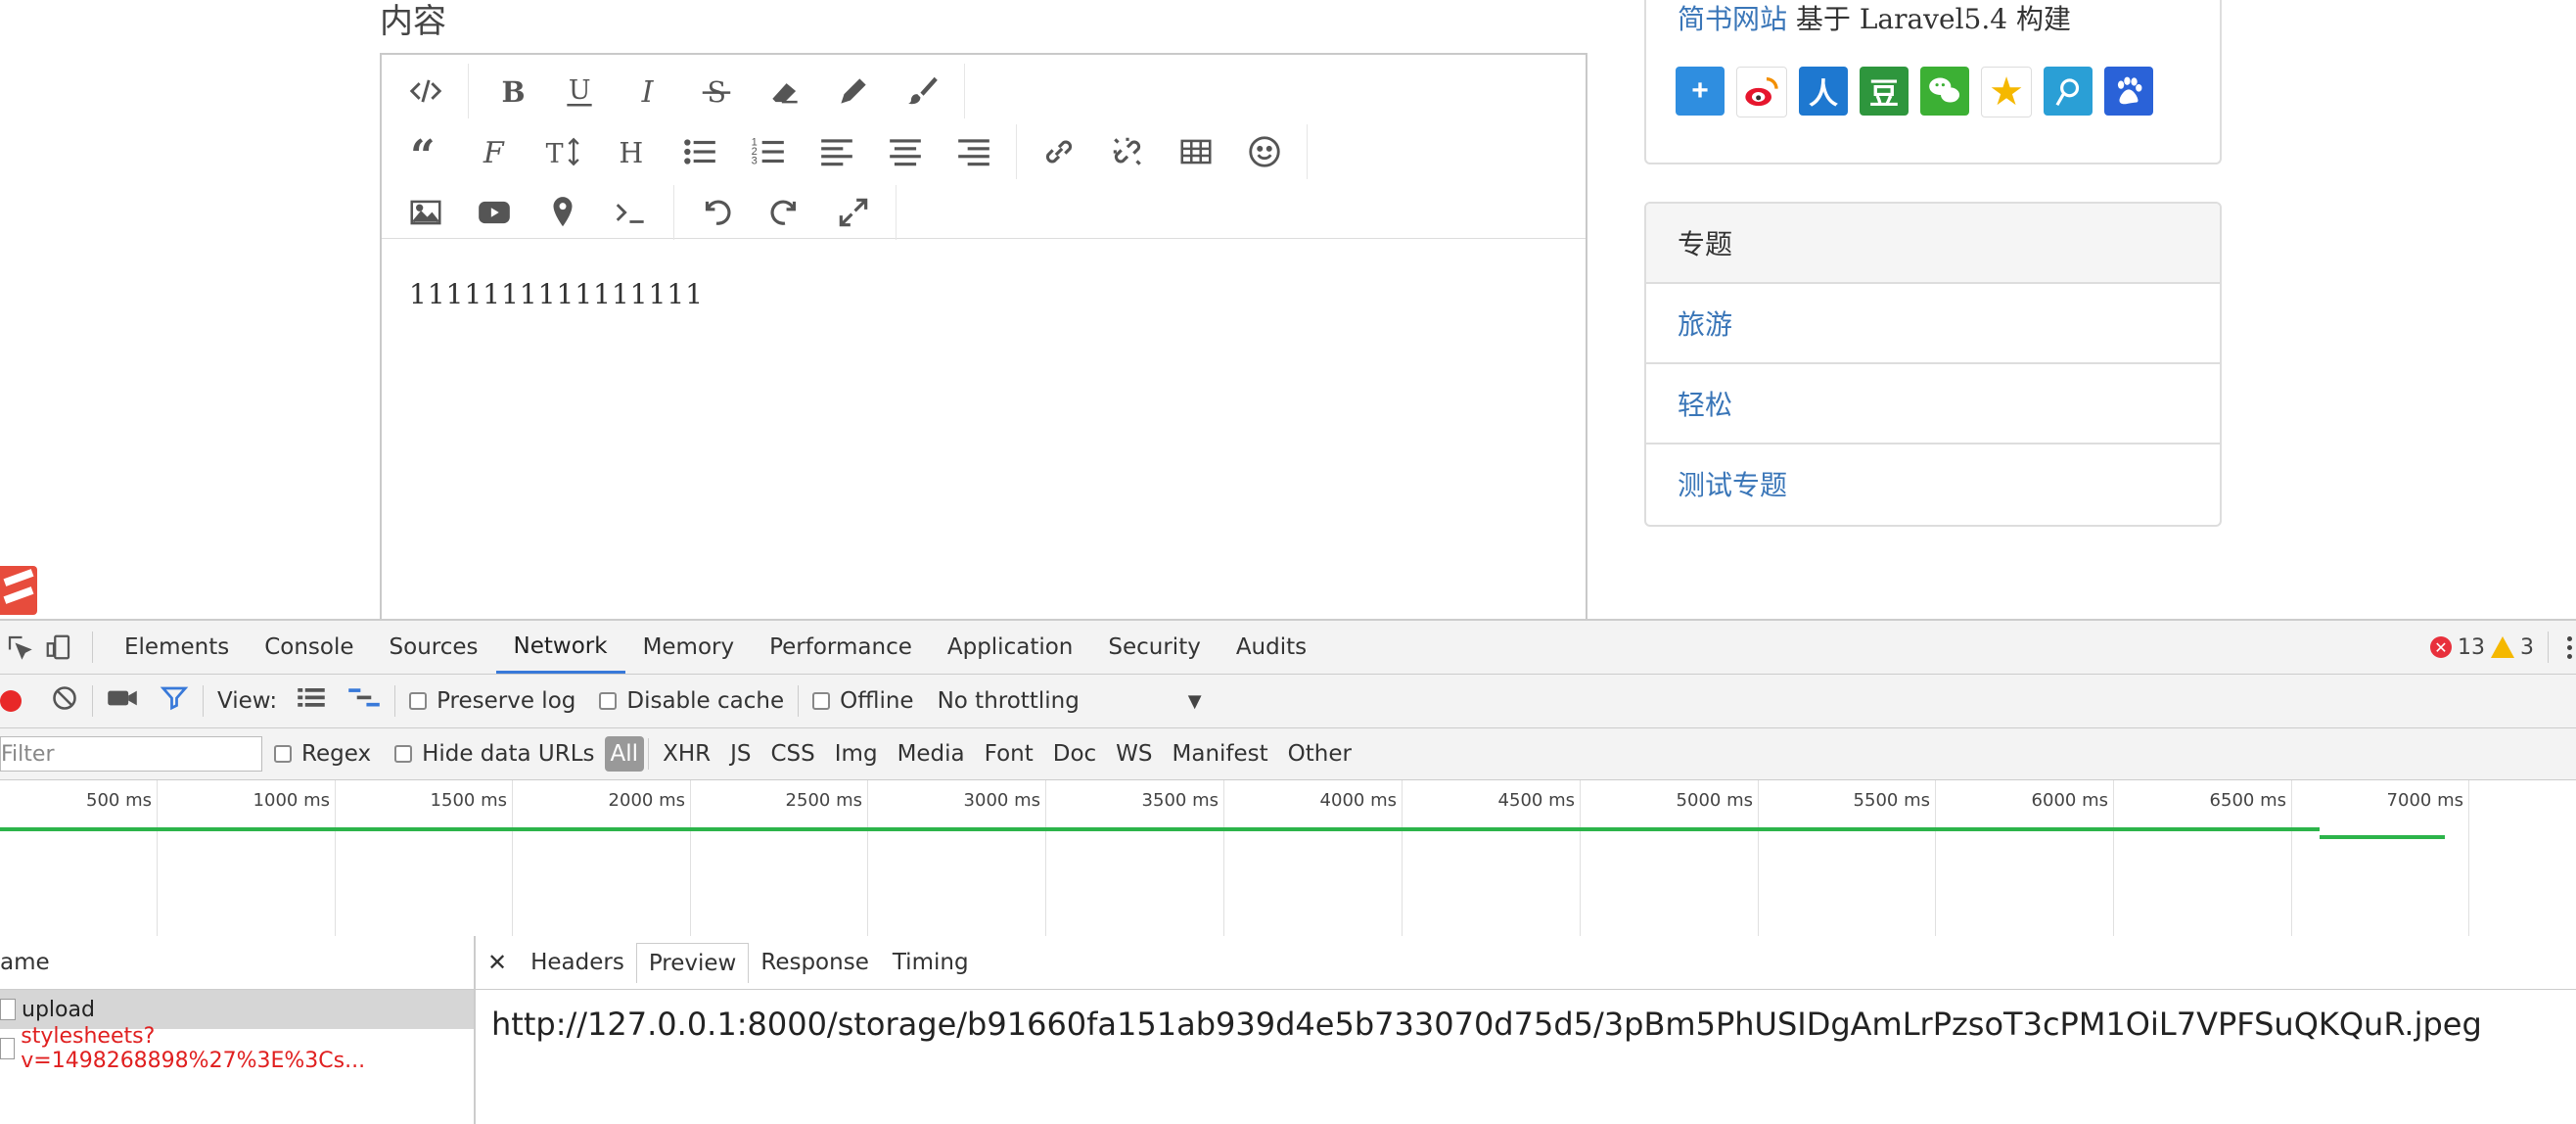 The width and height of the screenshot is (2576, 1124). What do you see at coordinates (283, 754) in the screenshot?
I see `regex-checkbox` at bounding box center [283, 754].